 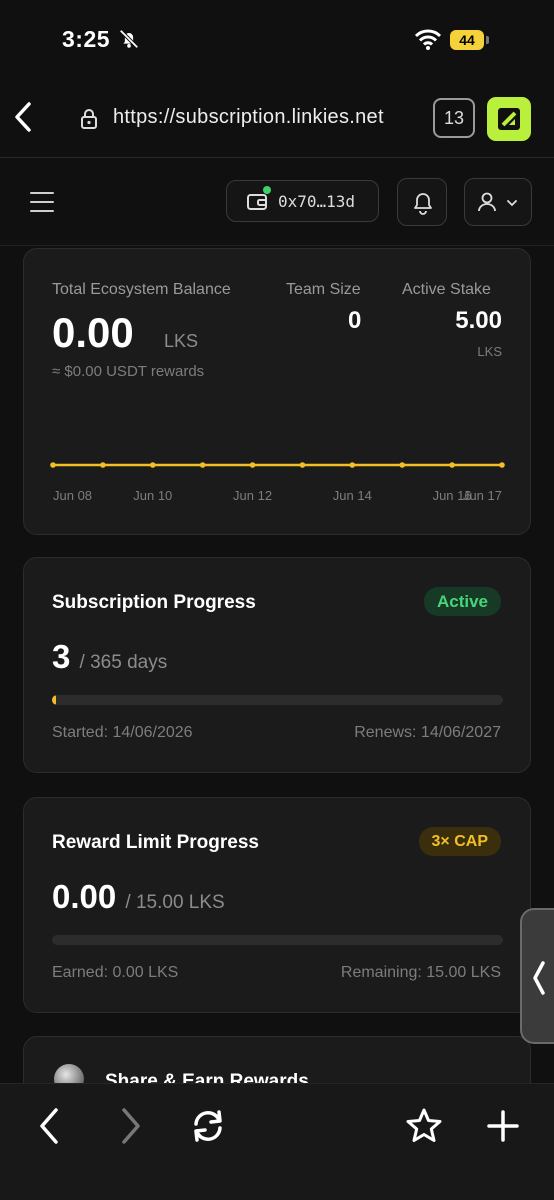 I want to click on battery-icon: 44, so click(x=467, y=40).